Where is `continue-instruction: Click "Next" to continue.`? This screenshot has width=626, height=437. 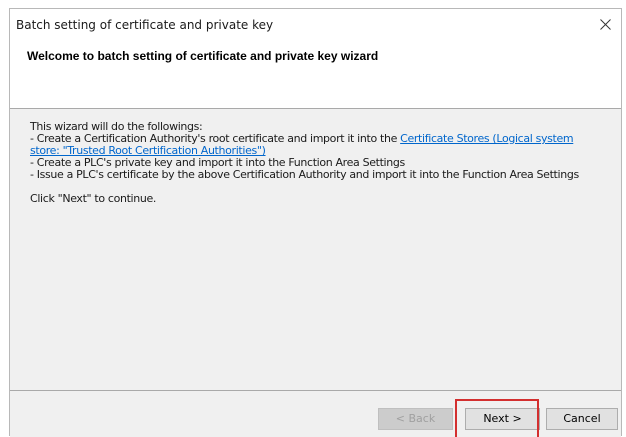
continue-instruction: Click "Next" to continue. is located at coordinates (93, 198).